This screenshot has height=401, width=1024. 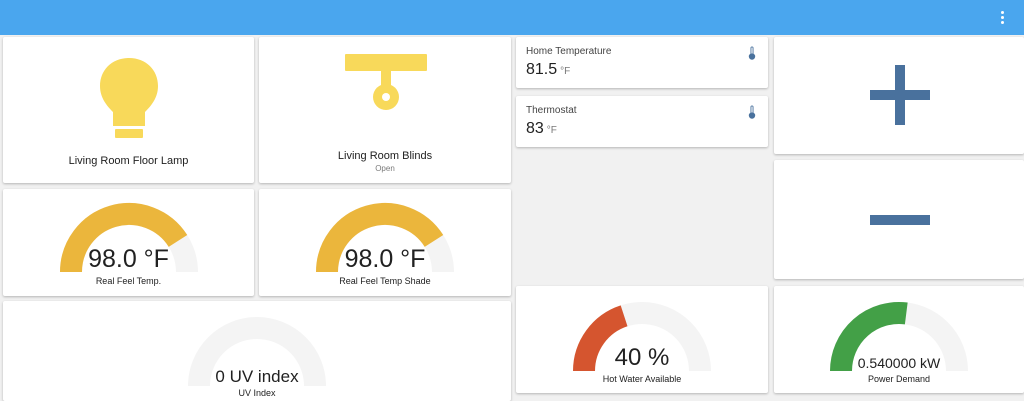 I want to click on blinds-label: Living Room Blinds, so click(x=385, y=156).